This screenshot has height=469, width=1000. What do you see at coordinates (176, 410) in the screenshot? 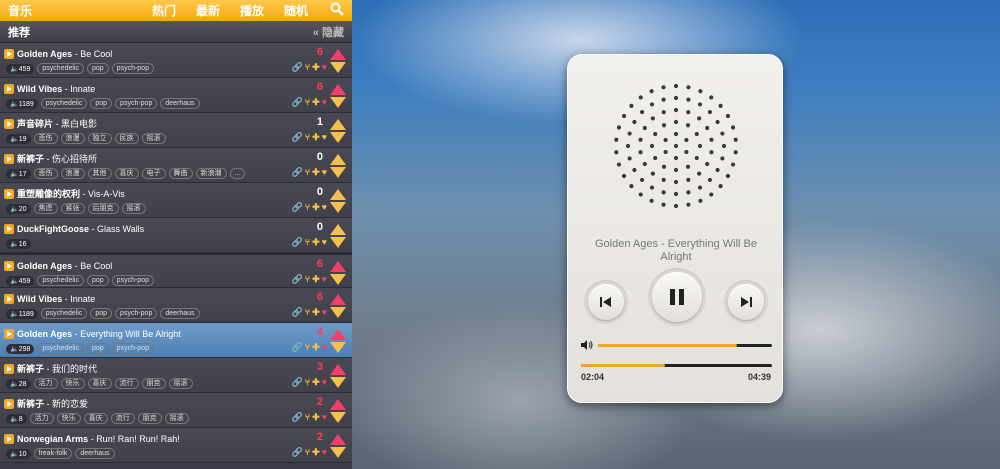
I see `track-row: 新裤子 - 新的恋爱 🔈8 活力 快乐 喜庆 流行 朋克 摇滚 2 🔗 ⑂ ✚ ♥` at bounding box center [176, 410].